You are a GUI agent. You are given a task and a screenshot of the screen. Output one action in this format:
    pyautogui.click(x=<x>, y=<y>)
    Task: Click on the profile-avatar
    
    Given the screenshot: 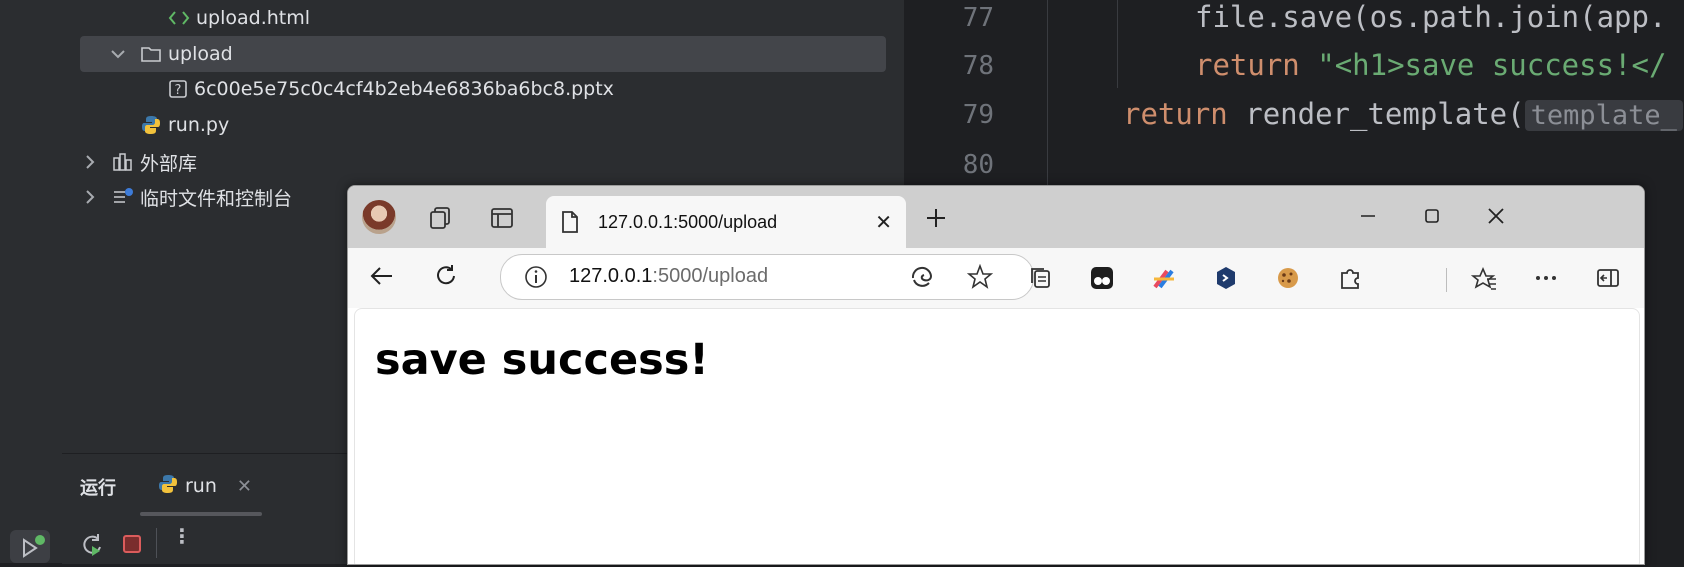 What is the action you would take?
    pyautogui.click(x=379, y=217)
    